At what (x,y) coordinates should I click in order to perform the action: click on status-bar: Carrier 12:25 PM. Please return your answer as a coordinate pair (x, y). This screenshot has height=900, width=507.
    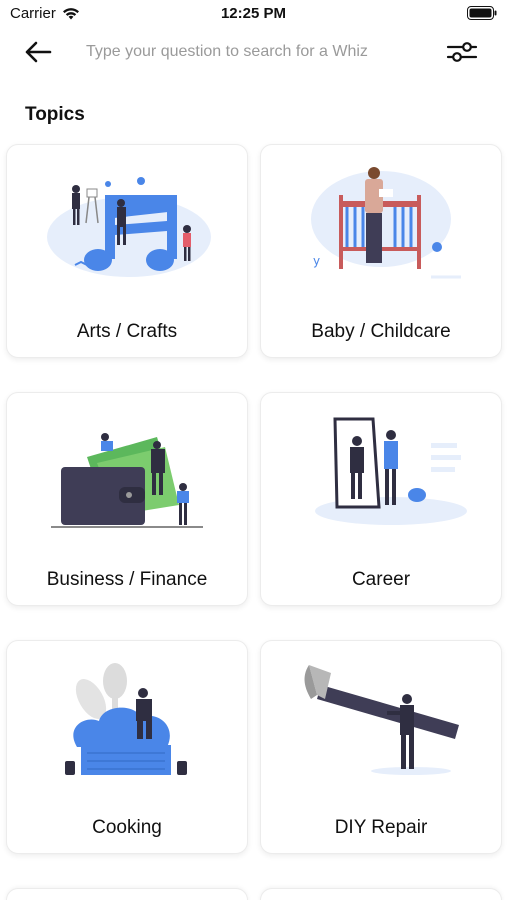
    Looking at the image, I should click on (253, 14).